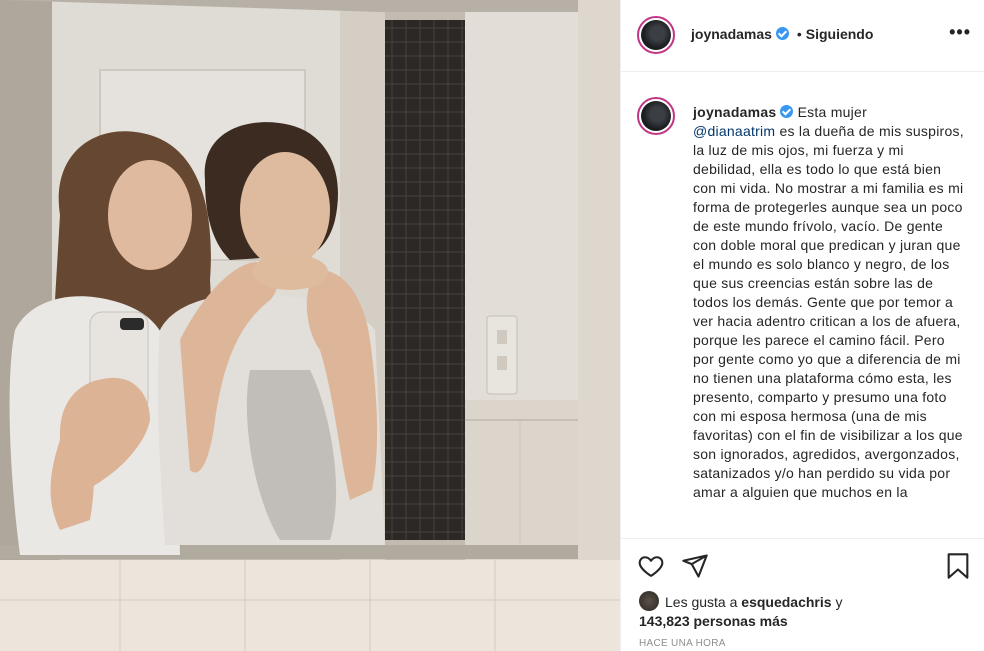 The width and height of the screenshot is (984, 651). What do you see at coordinates (695, 568) in the screenshot?
I see `paper-plane-icon` at bounding box center [695, 568].